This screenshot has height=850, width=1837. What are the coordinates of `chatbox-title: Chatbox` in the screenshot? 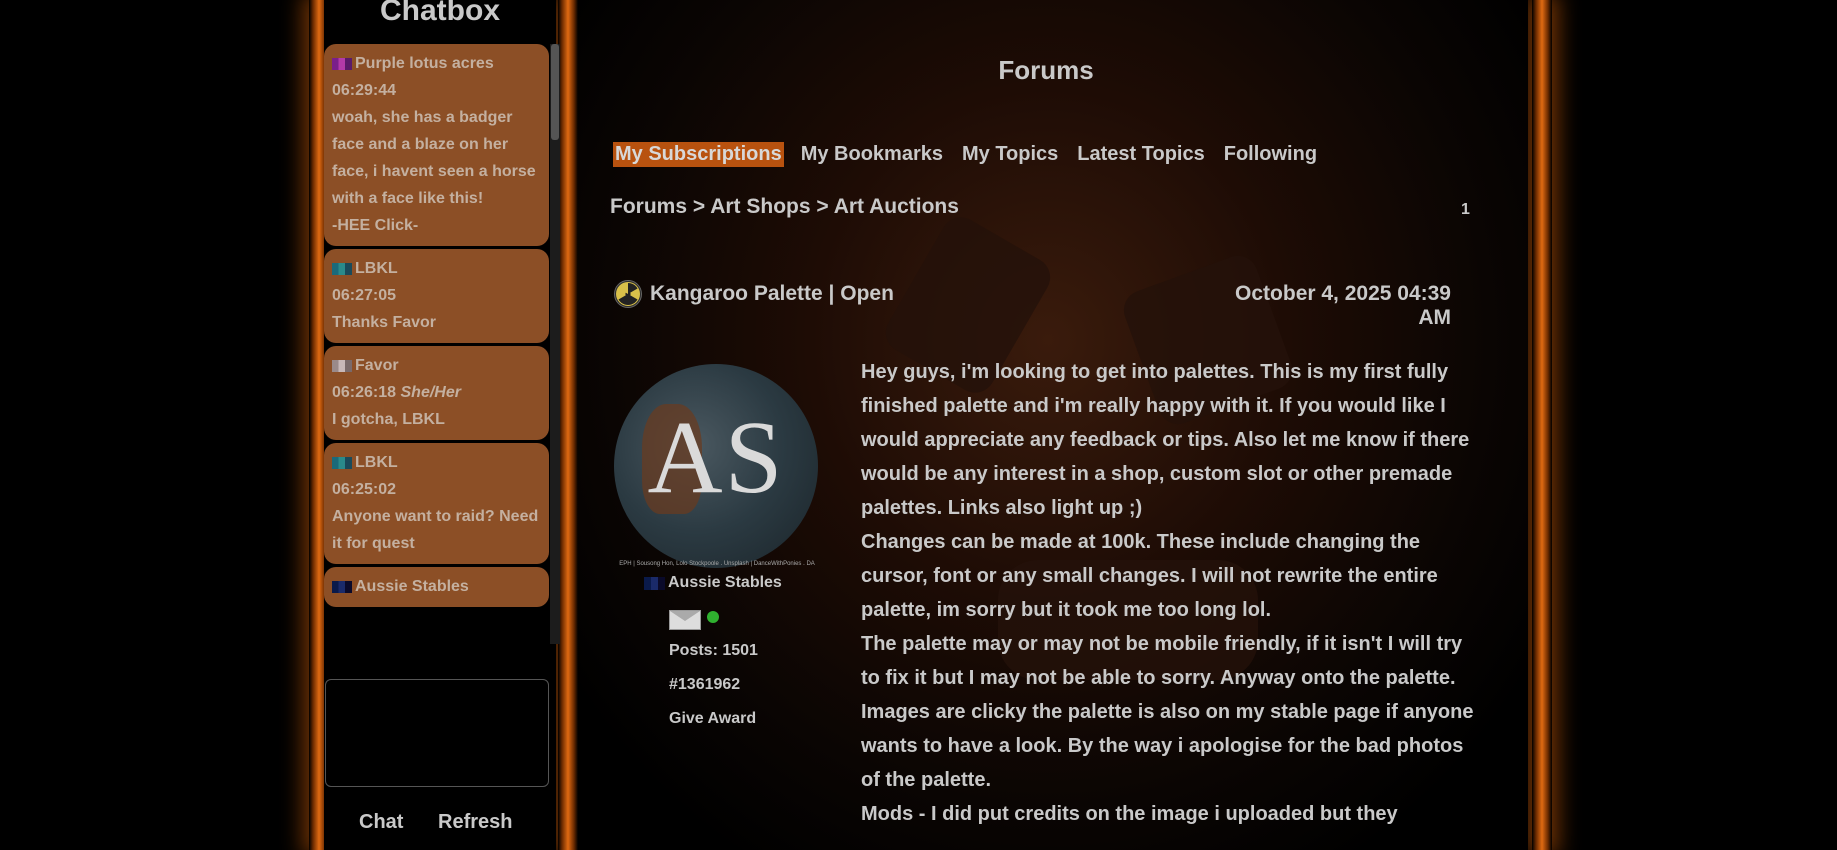 It's located at (440, 13).